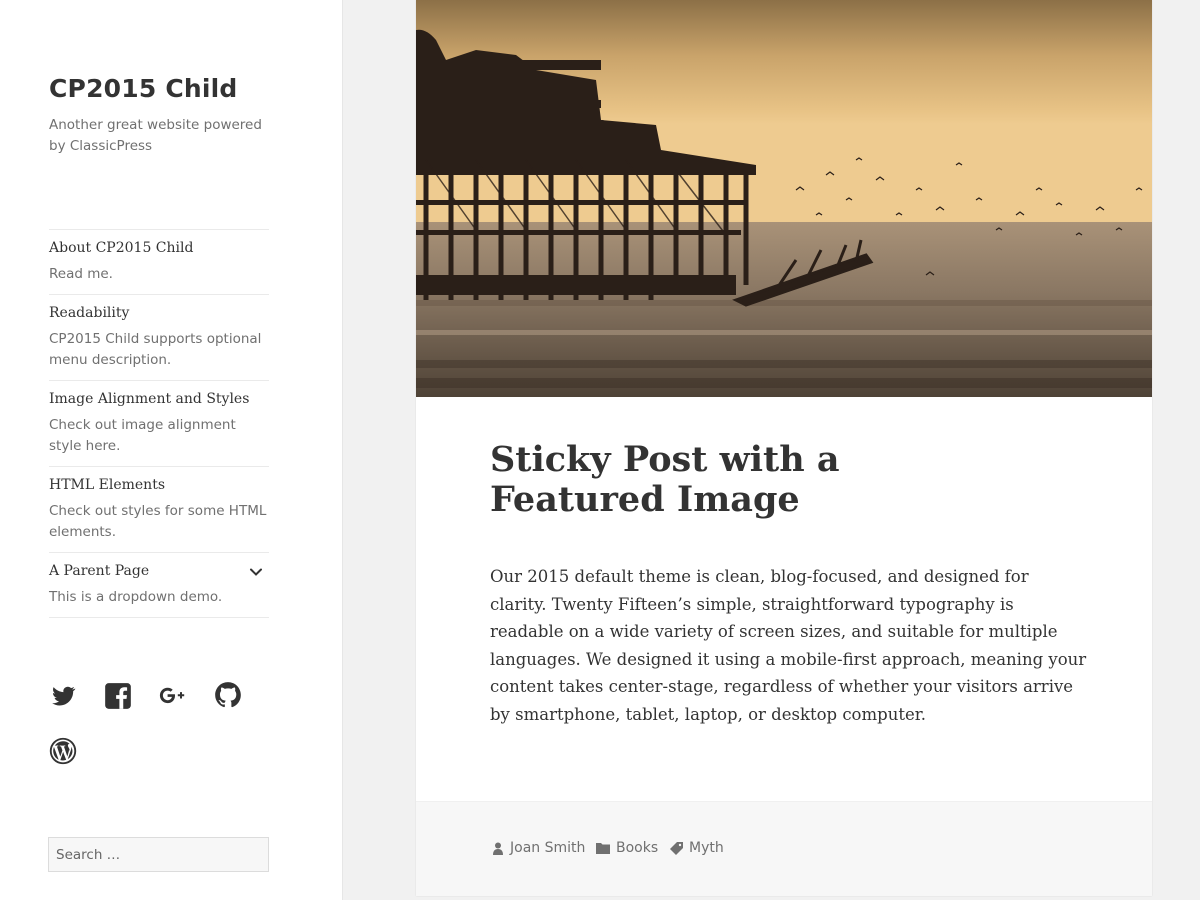 The height and width of the screenshot is (900, 1200). Describe the element at coordinates (637, 848) in the screenshot. I see `category-link: Books` at that location.